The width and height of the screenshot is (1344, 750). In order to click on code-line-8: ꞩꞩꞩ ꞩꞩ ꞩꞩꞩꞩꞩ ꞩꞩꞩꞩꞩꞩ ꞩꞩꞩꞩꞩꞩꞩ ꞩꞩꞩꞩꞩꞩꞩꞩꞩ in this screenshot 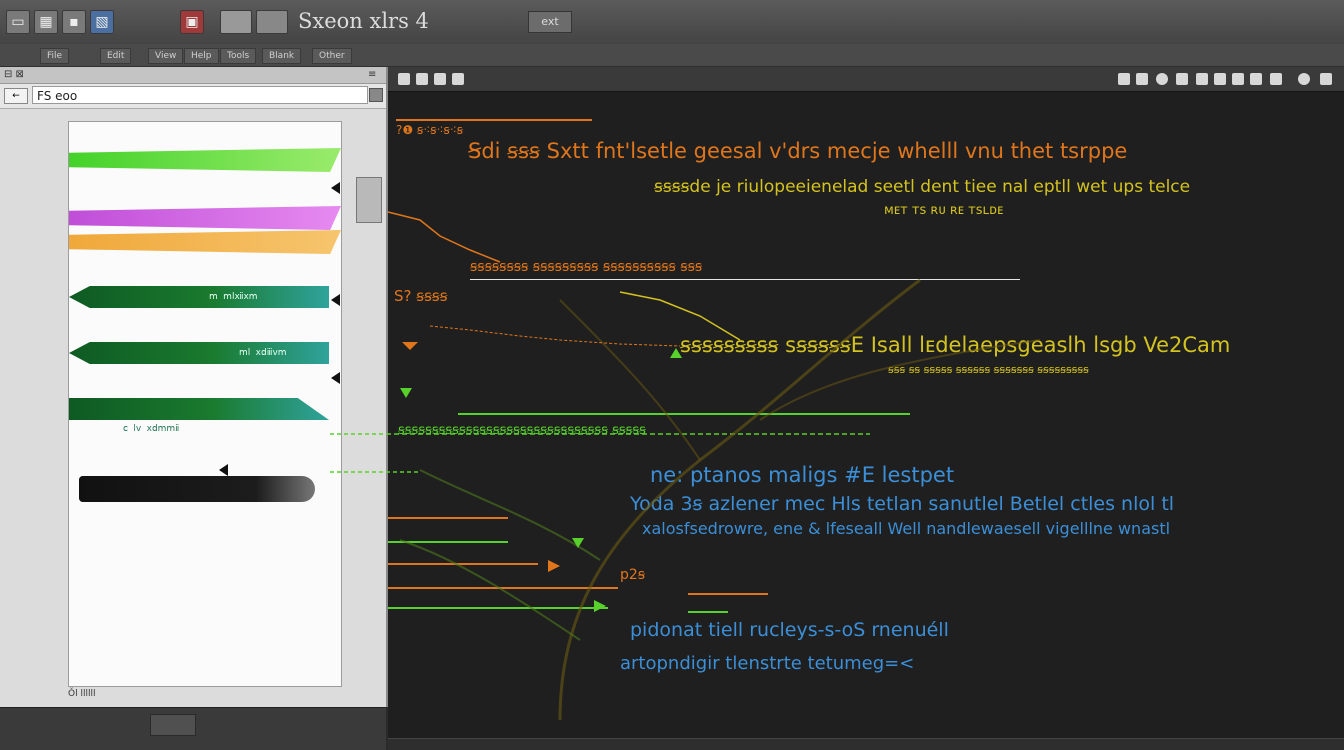, I will do `click(988, 369)`.